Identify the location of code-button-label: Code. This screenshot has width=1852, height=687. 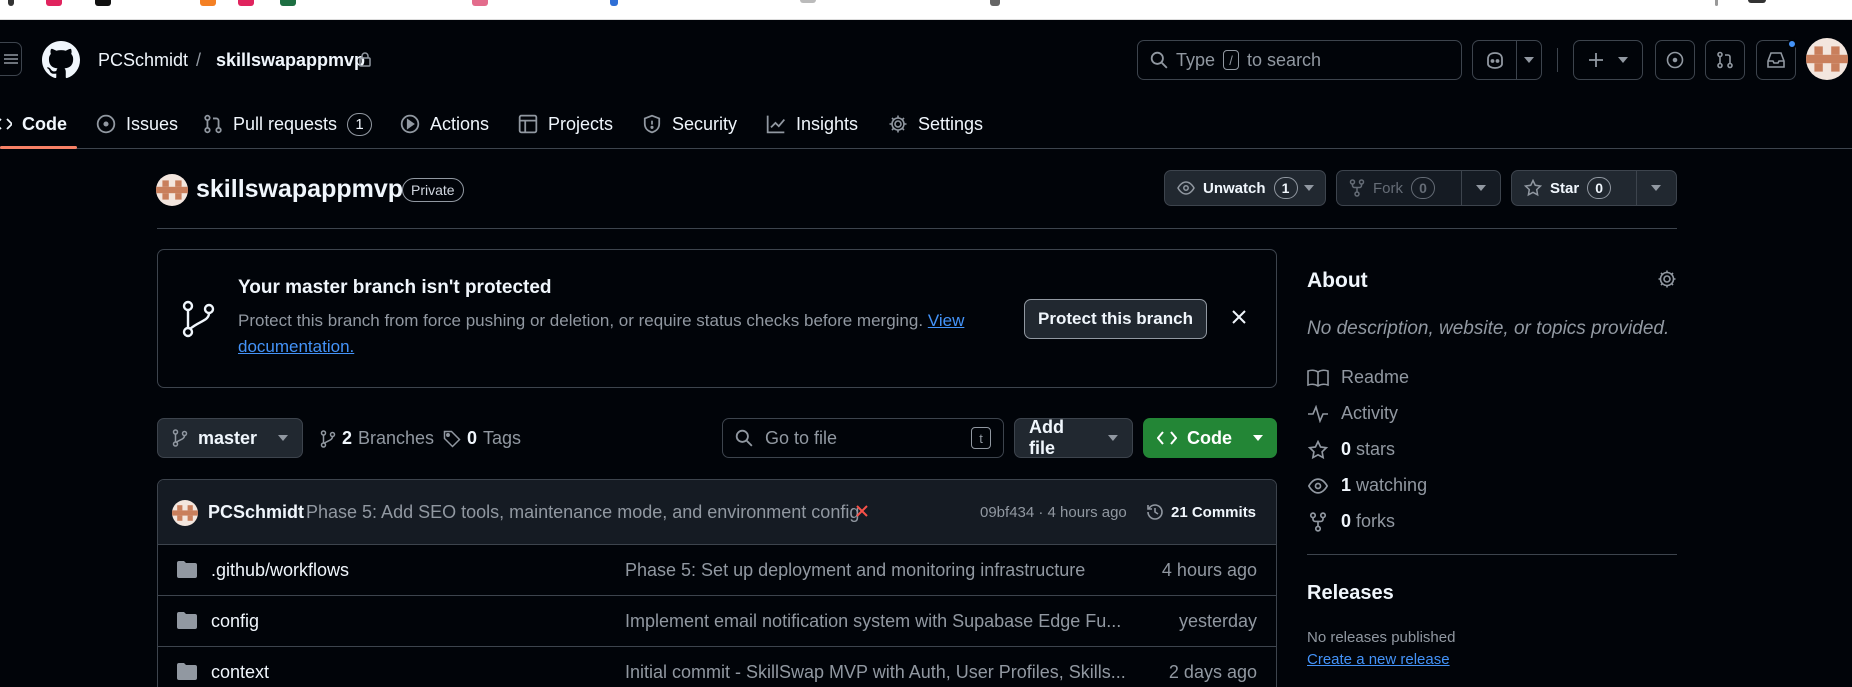
(1209, 437).